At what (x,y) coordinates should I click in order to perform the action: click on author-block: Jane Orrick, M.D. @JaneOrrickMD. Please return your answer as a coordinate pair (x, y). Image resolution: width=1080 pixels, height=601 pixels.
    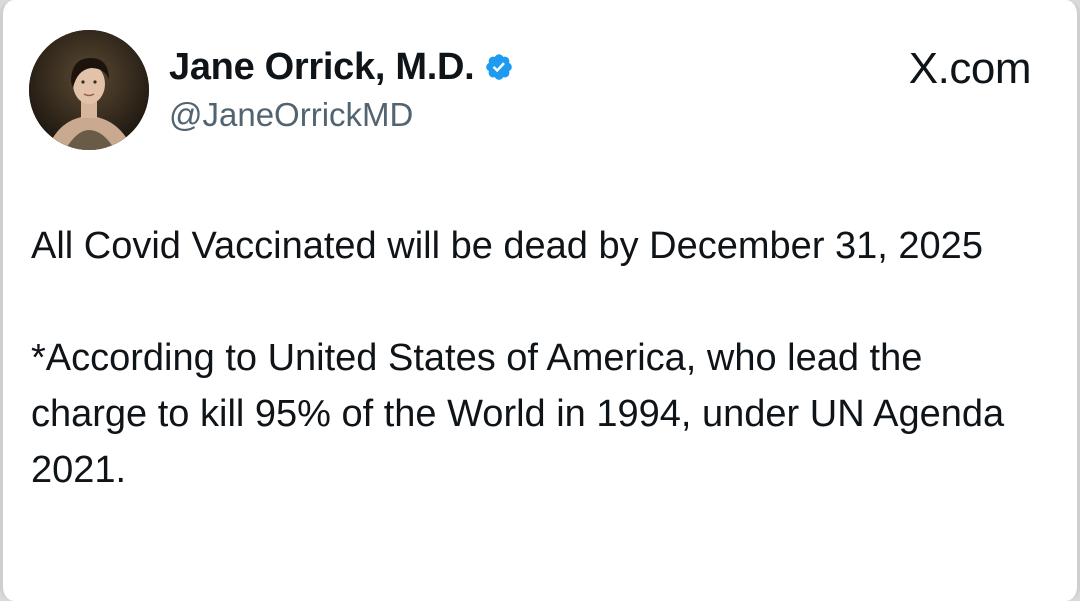
    Looking at the image, I should click on (341, 89).